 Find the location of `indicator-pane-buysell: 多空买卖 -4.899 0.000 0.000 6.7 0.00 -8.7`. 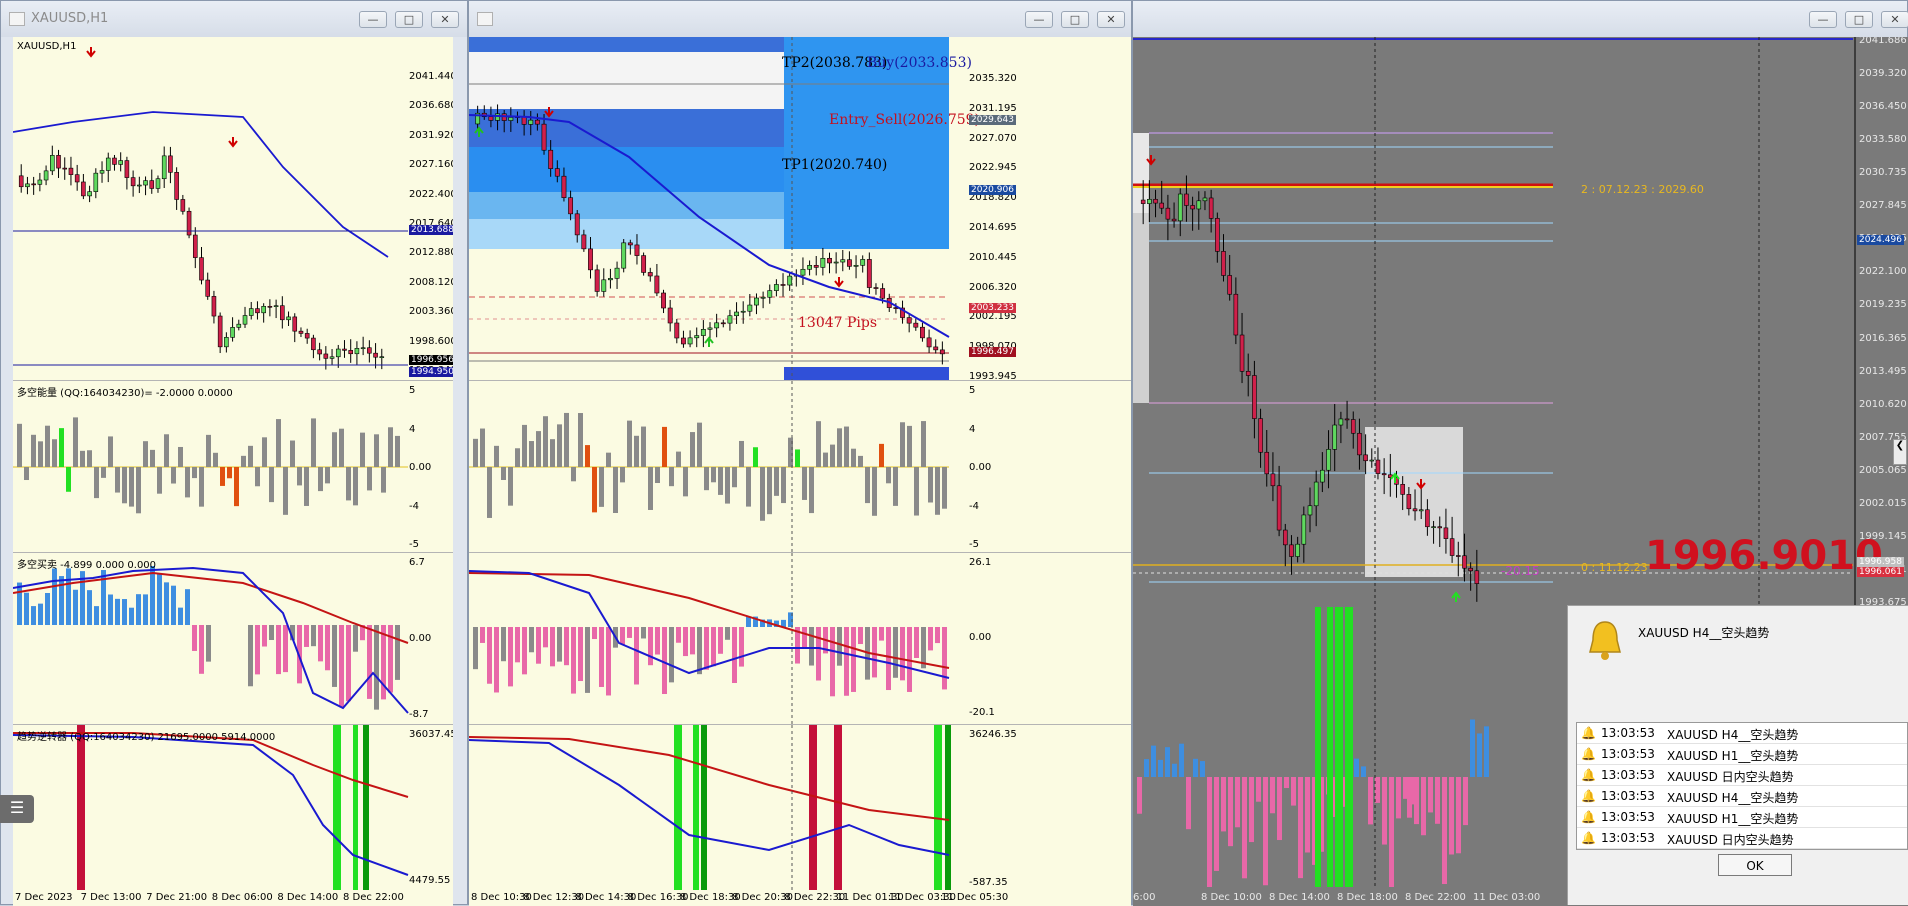

indicator-pane-buysell: 多空买卖 -4.899 0.000 0.000 6.7 0.00 -8.7 is located at coordinates (233, 639).